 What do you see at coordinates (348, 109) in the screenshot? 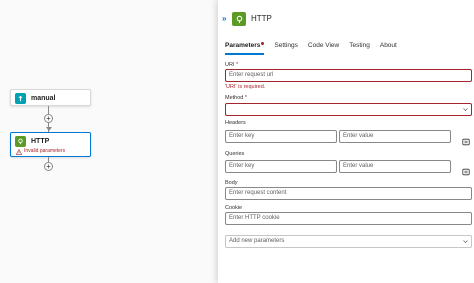
I see `method-select` at bounding box center [348, 109].